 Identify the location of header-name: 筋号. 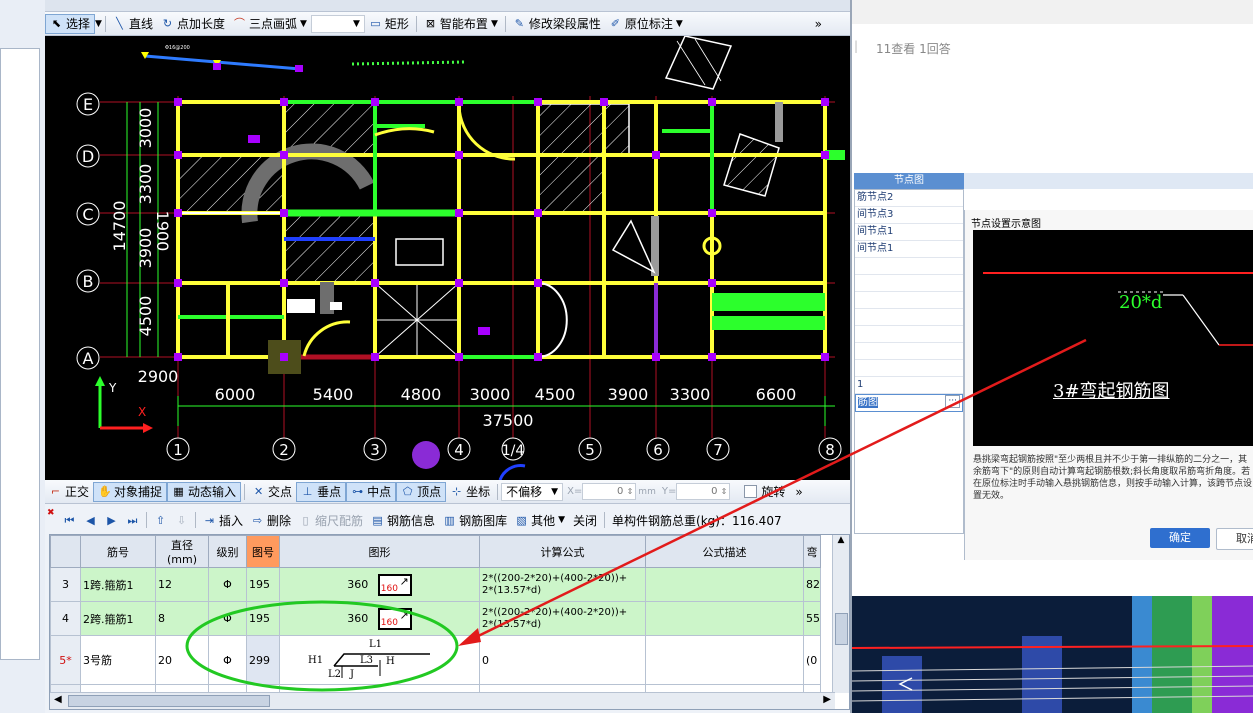
(118, 551).